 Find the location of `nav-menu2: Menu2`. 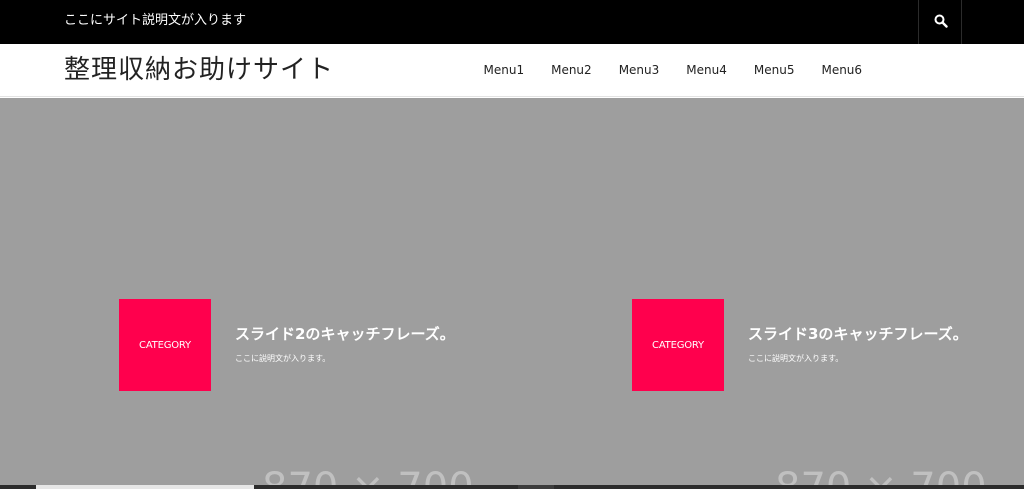

nav-menu2: Menu2 is located at coordinates (572, 70).